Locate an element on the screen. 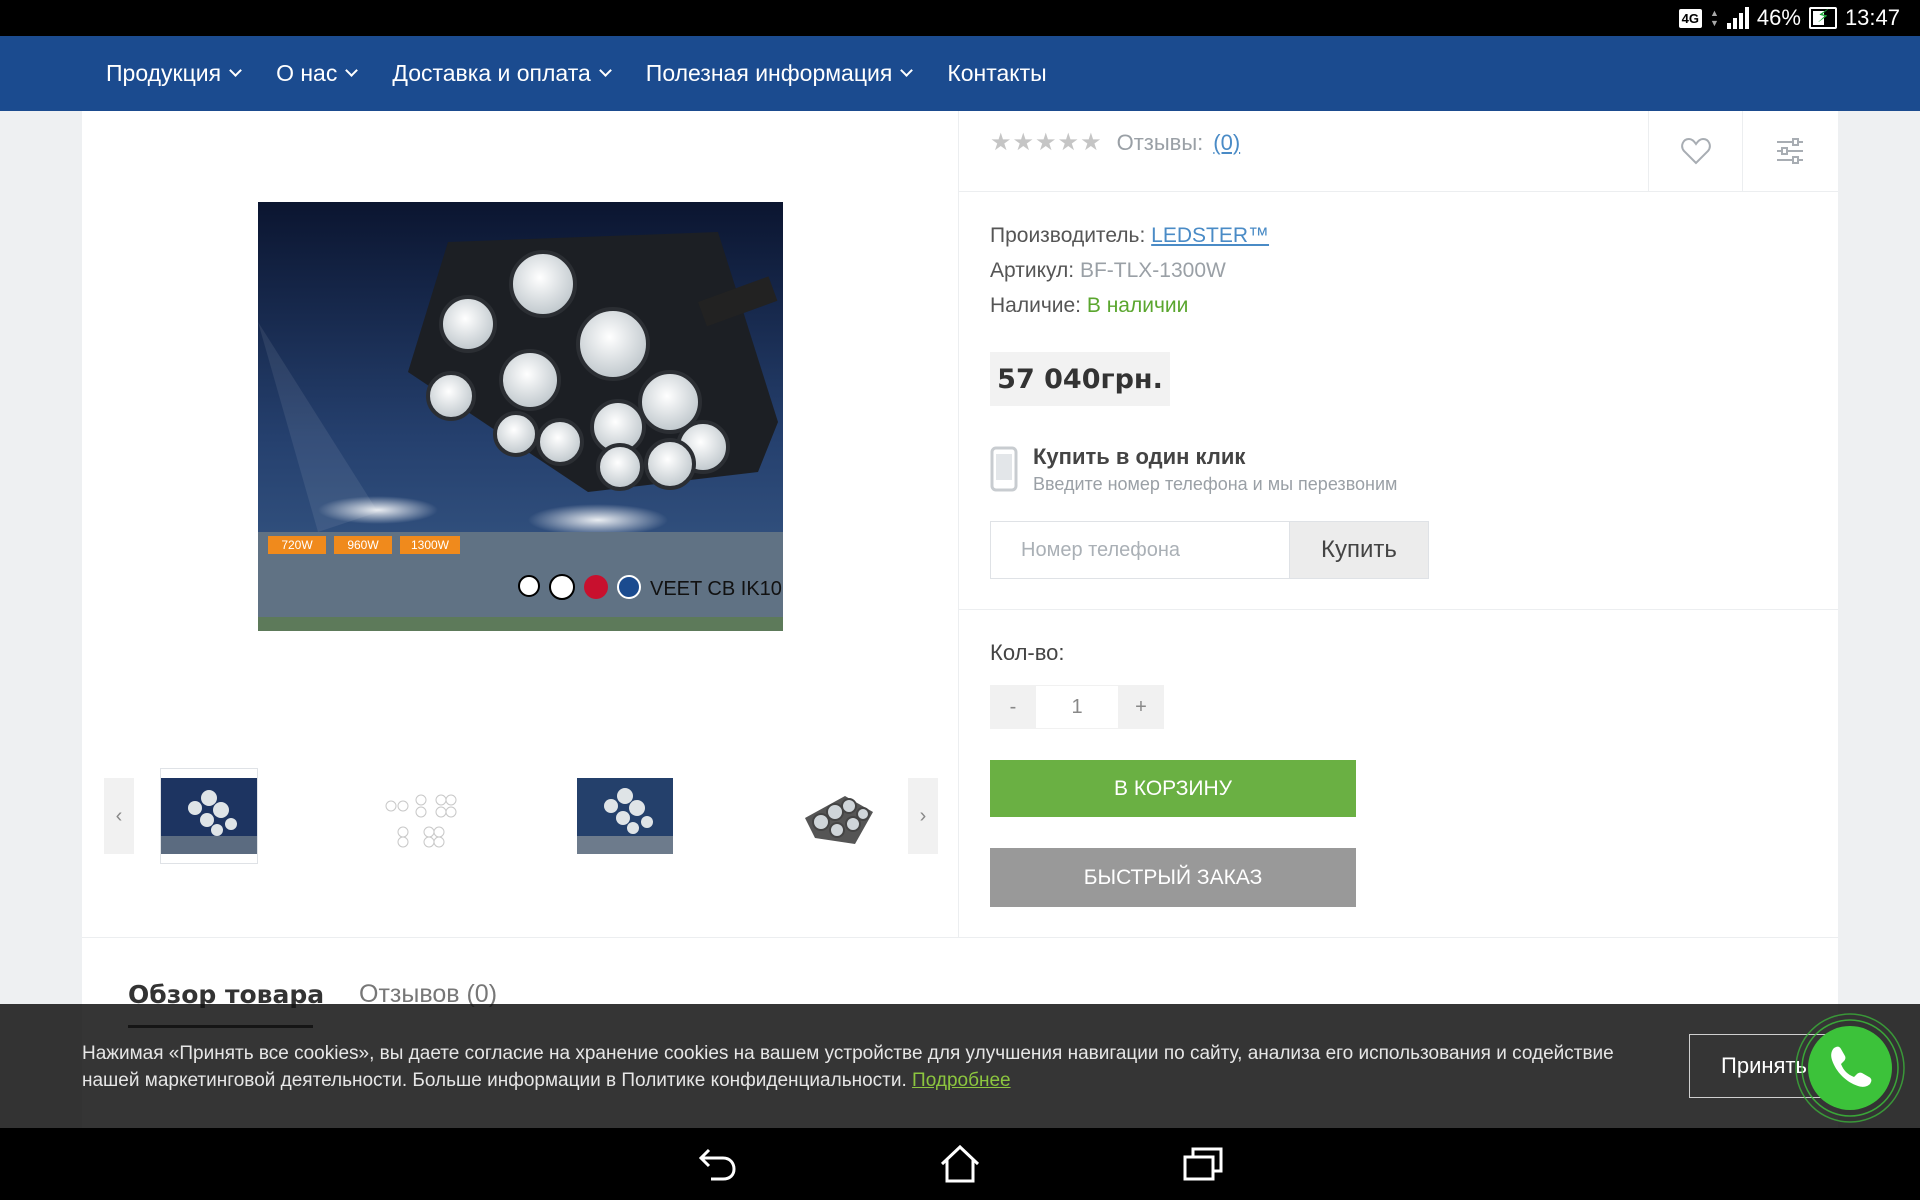  reviews-label: Отзывы: is located at coordinates (1160, 142).